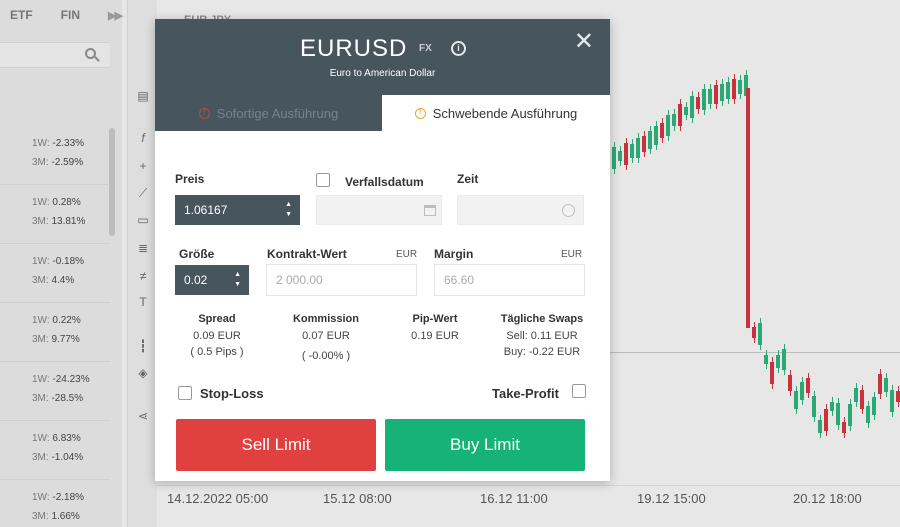 This screenshot has height=527, width=900. What do you see at coordinates (53, 280) in the screenshot?
I see `period-3m: 3M: 4.4%` at bounding box center [53, 280].